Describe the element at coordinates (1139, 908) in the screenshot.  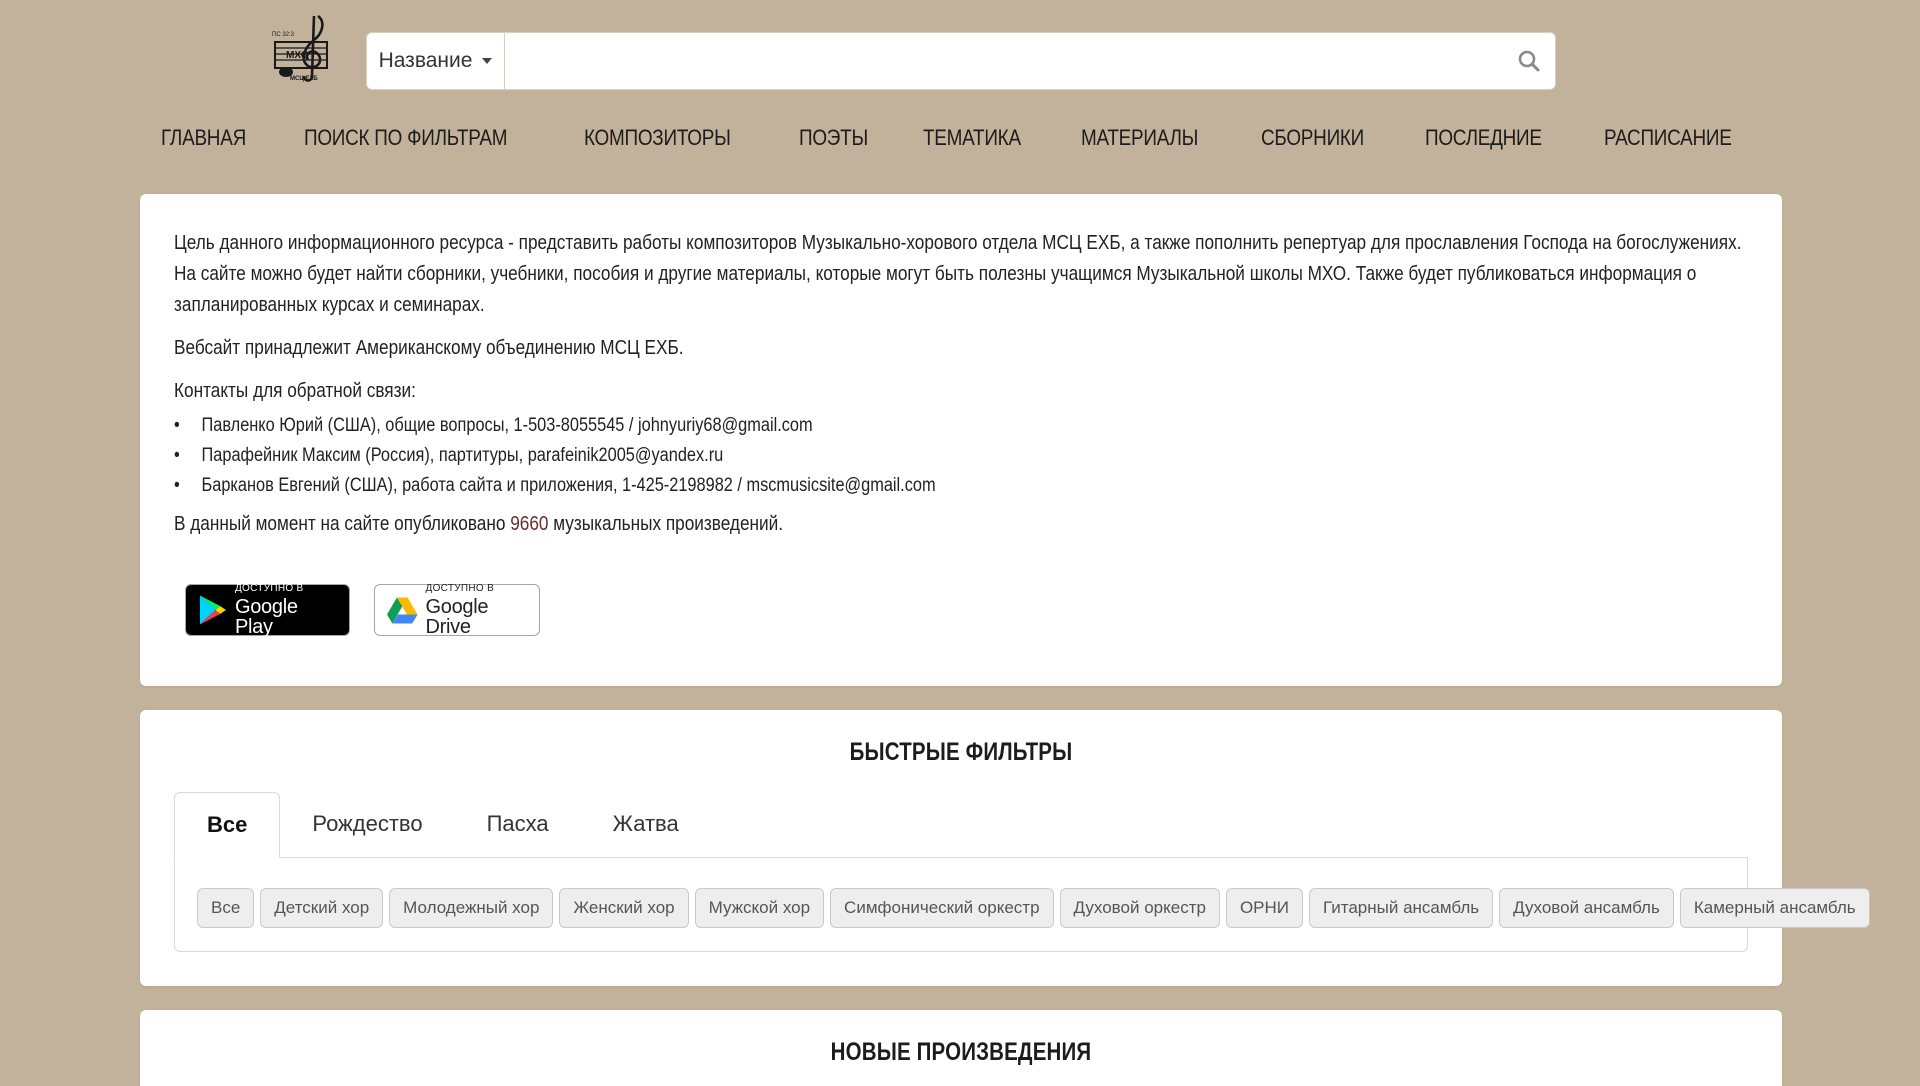
I see `chip-brass-orchestra: Духовой оркестр` at that location.